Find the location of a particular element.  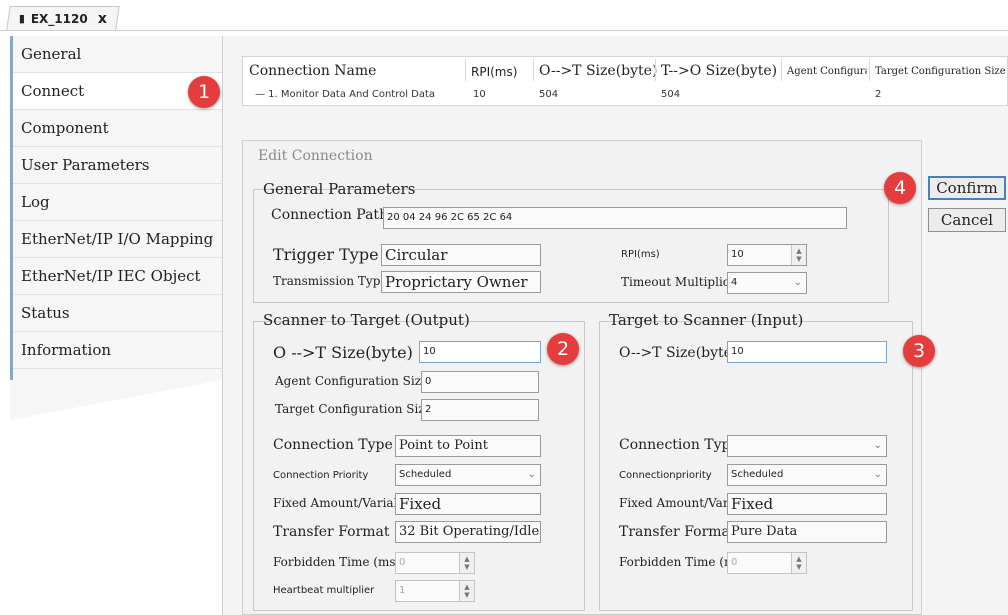

input-ot-size-label: O-->T Size(byte) is located at coordinates (678, 353).